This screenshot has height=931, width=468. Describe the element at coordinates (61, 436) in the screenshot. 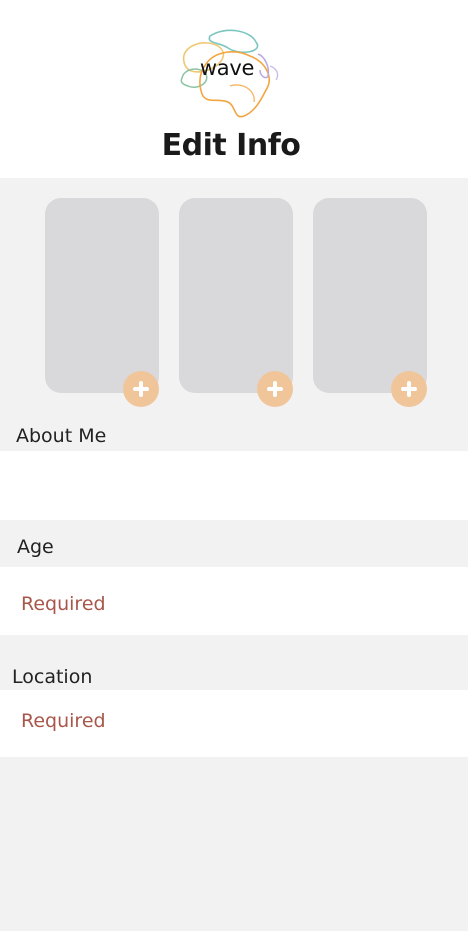

I see `about-me-label: About Me` at that location.